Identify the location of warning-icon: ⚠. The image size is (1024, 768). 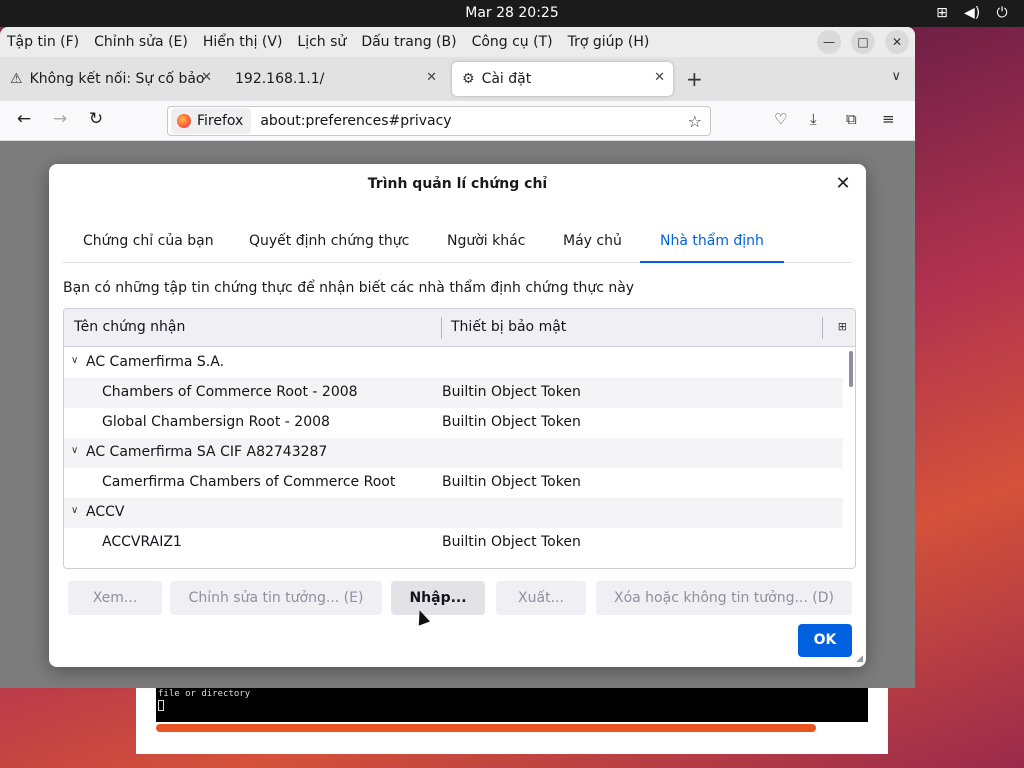
(16, 79).